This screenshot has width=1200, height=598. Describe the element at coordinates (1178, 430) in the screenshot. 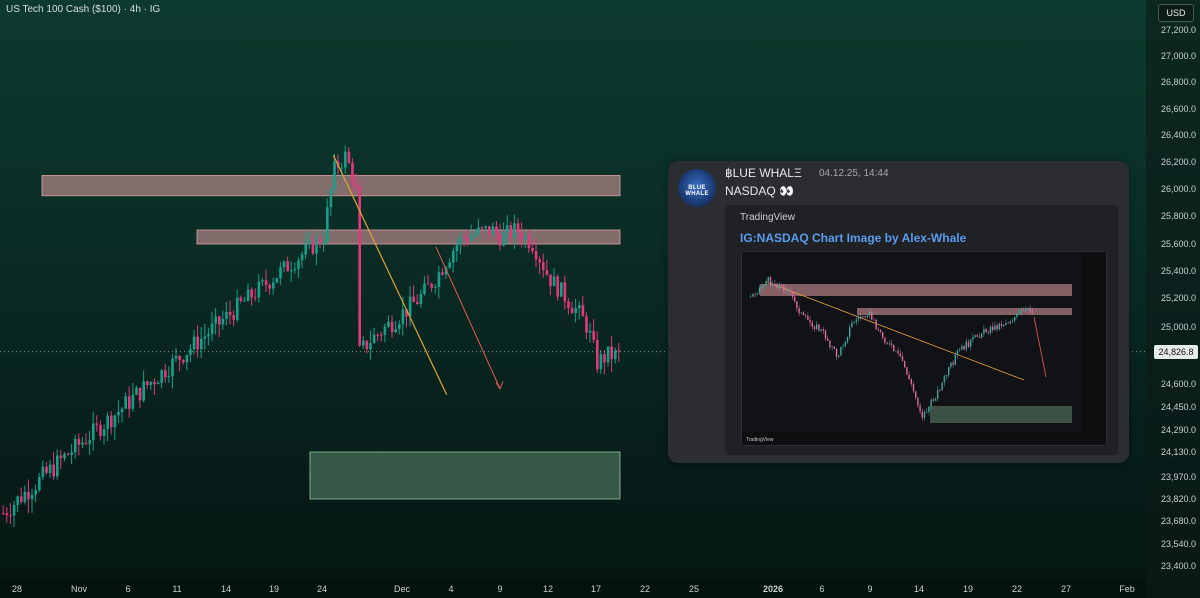

I see `price-tick-label: 24,290.0` at that location.